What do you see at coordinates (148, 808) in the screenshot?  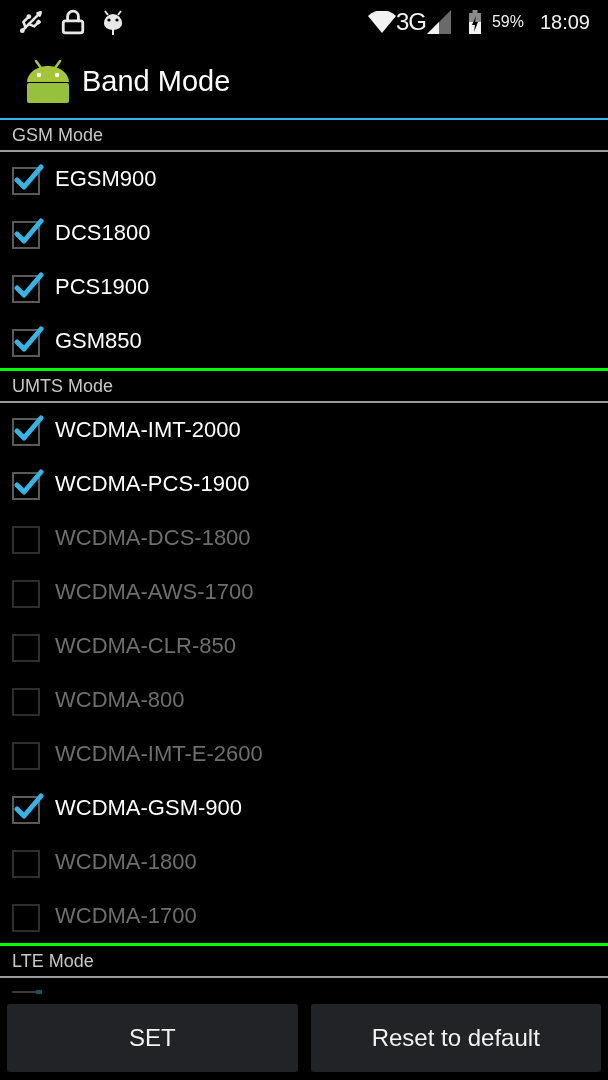 I see `band-label: WCDMA-GSM-900` at bounding box center [148, 808].